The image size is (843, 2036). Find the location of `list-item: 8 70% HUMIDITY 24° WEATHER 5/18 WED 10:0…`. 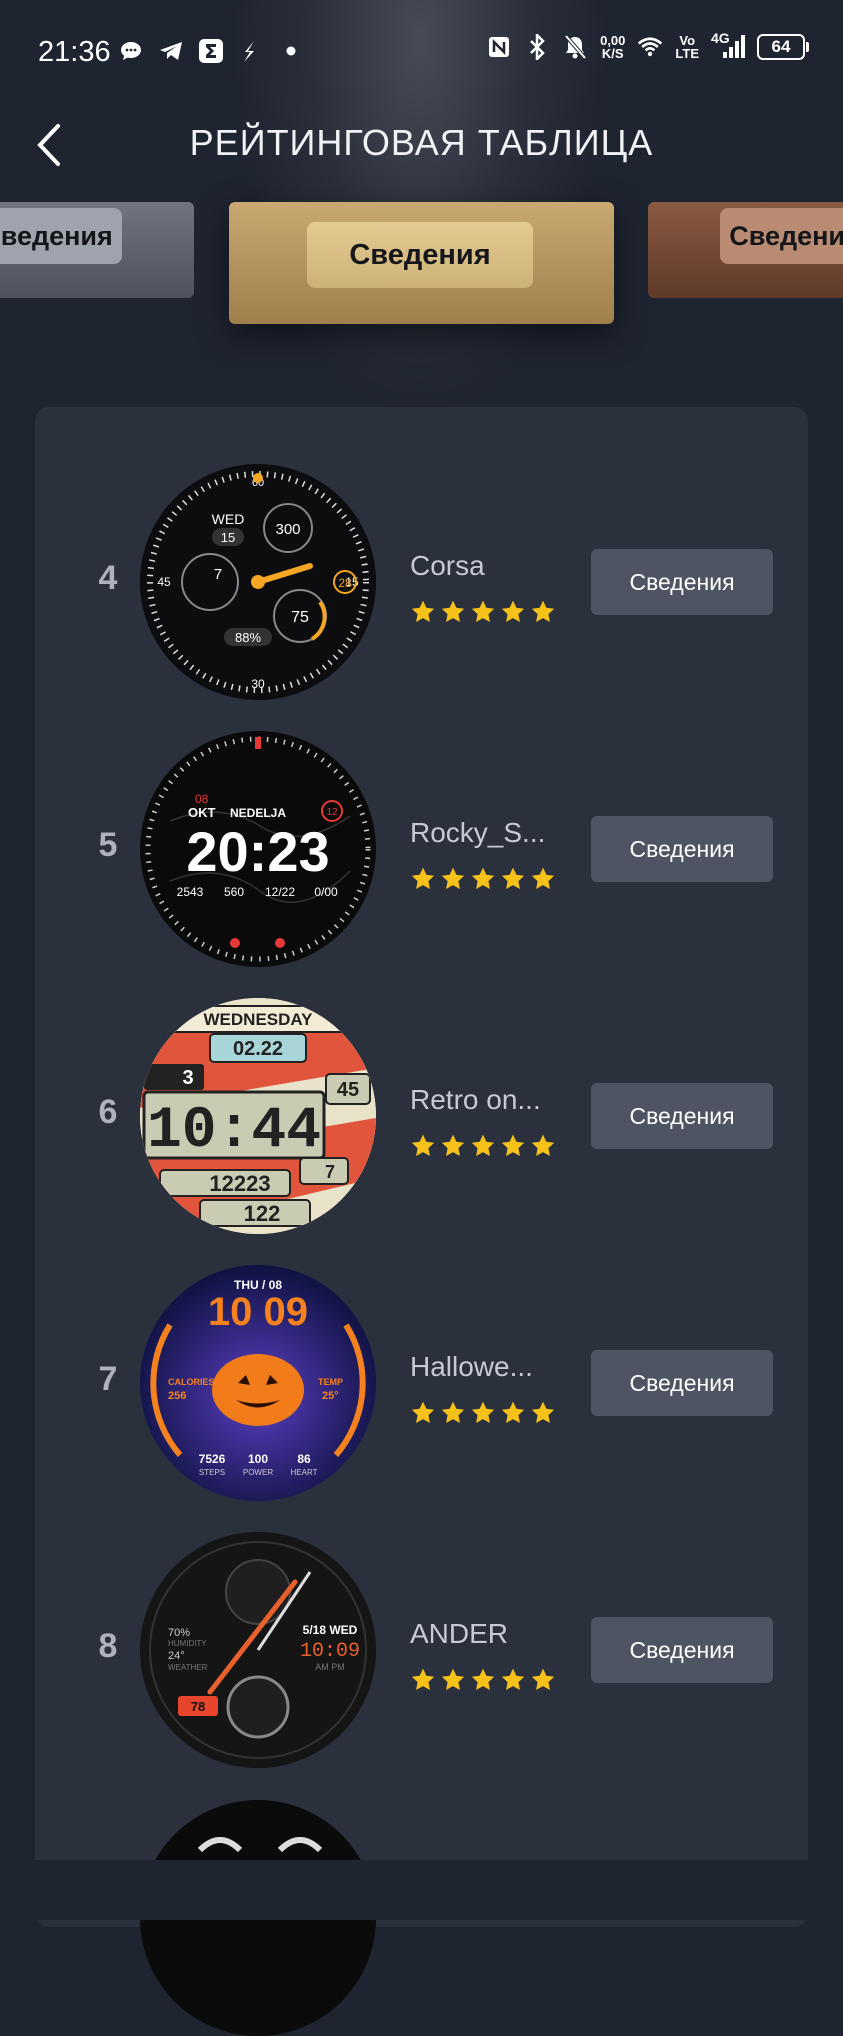

list-item: 8 70% HUMIDITY 24° WEATHER 5/18 WED 10:0… is located at coordinates (421, 1648).